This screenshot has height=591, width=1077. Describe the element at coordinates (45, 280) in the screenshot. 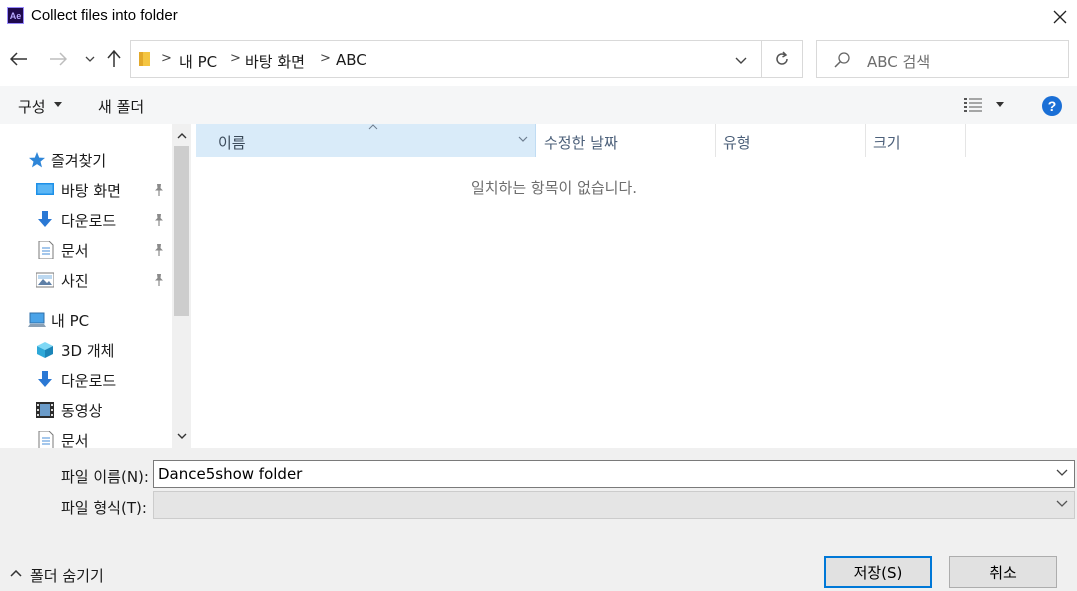

I see `picture-icon` at that location.